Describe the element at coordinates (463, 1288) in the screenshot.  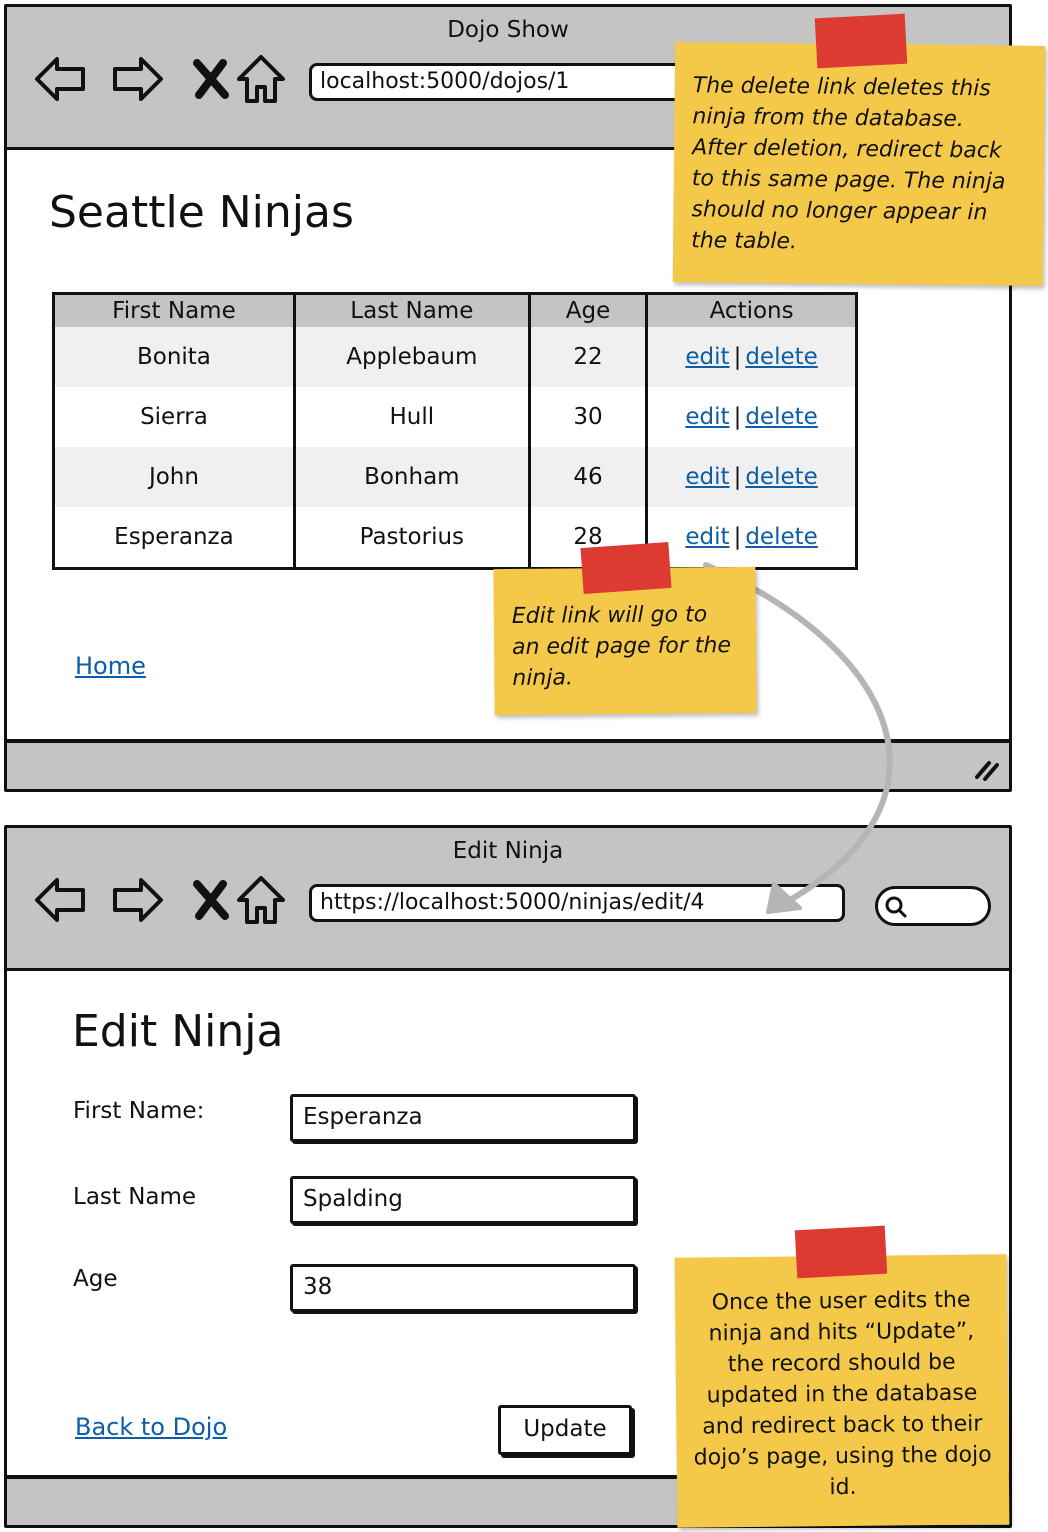
I see `age-input: 38` at that location.